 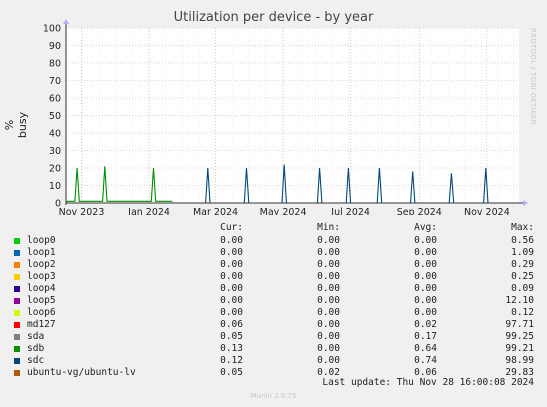 I want to click on legend-row: sda 0.05 0.00 0.17 99.25, so click(x=273, y=337).